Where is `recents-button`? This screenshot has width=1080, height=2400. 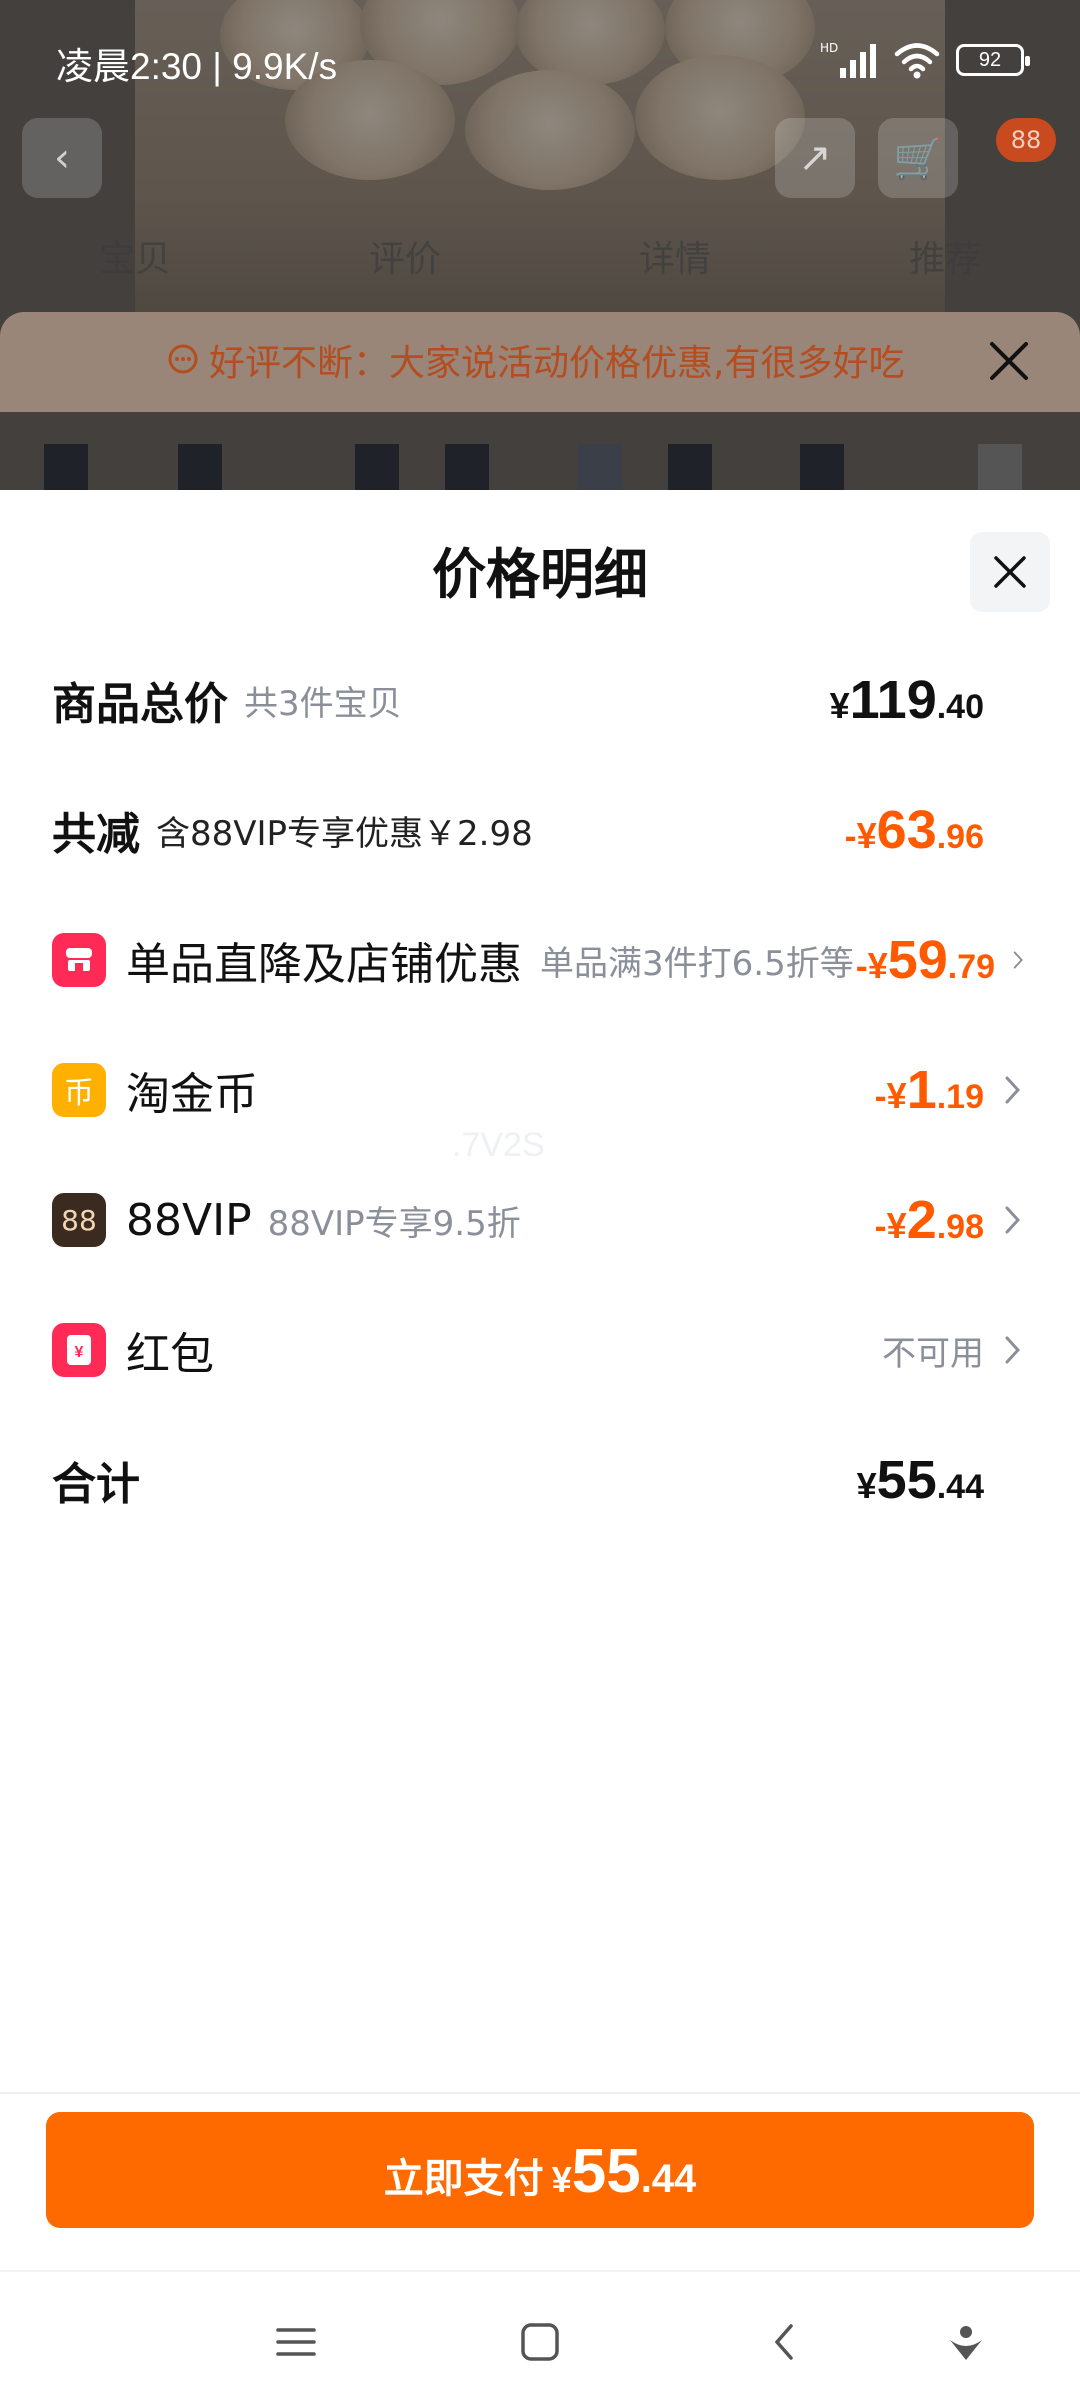 recents-button is located at coordinates (296, 2342).